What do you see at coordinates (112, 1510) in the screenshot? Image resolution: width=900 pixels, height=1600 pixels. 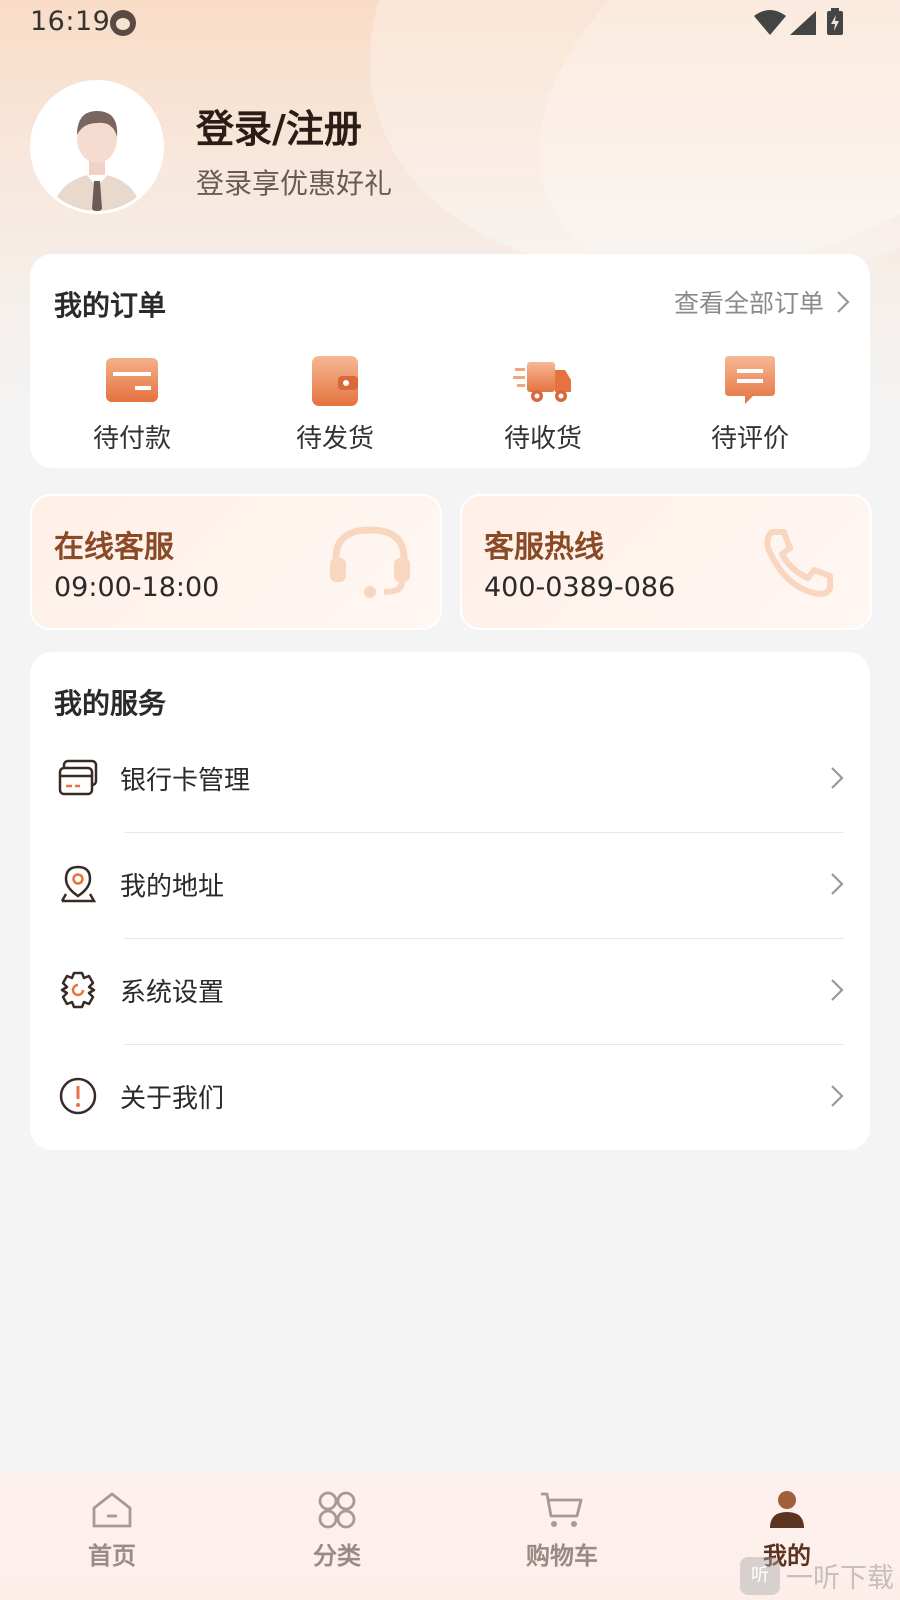 I see `home-icon` at bounding box center [112, 1510].